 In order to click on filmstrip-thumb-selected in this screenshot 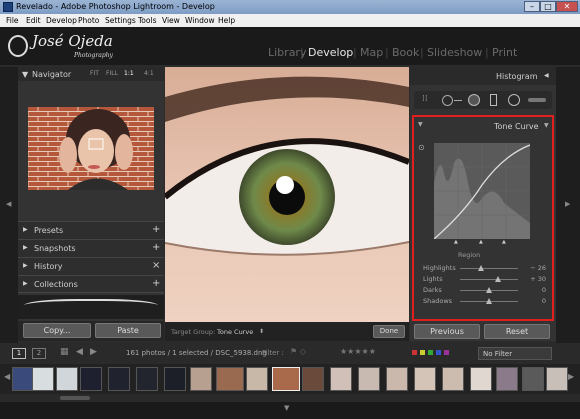, I will do `click(286, 379)`.